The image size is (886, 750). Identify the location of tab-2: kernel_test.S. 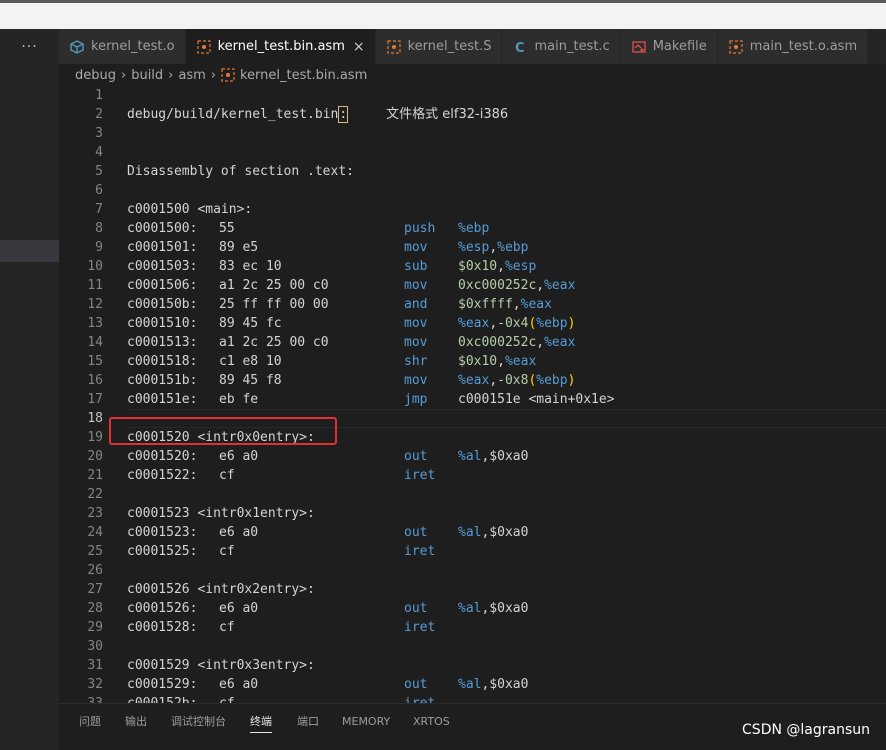
(439, 46).